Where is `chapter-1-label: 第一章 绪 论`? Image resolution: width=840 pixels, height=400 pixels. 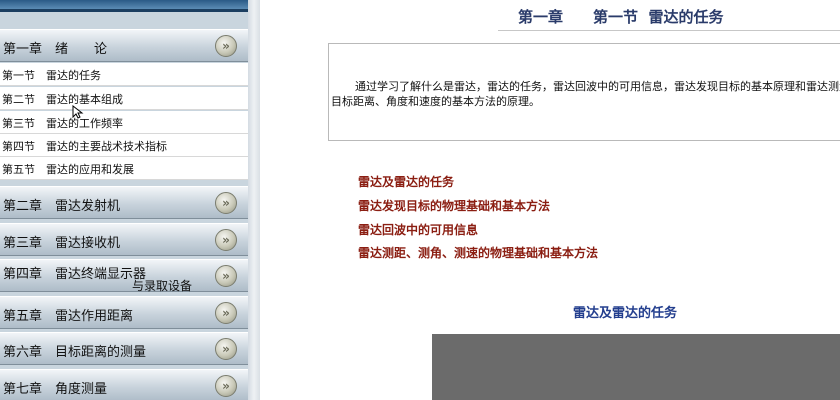 chapter-1-label: 第一章 绪 论 is located at coordinates (55, 49).